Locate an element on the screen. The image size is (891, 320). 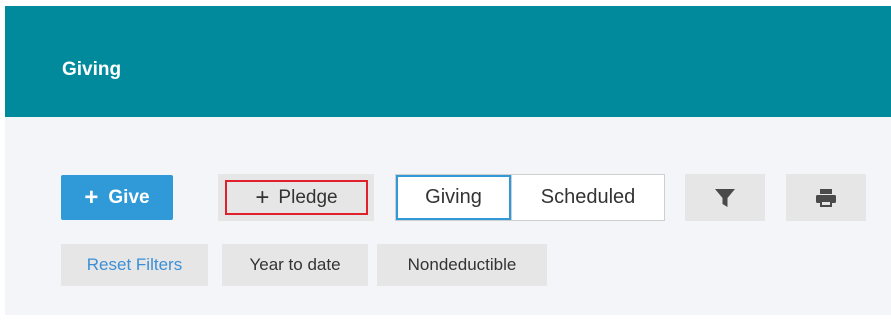
pledge-button: + Pledge is located at coordinates (296, 197).